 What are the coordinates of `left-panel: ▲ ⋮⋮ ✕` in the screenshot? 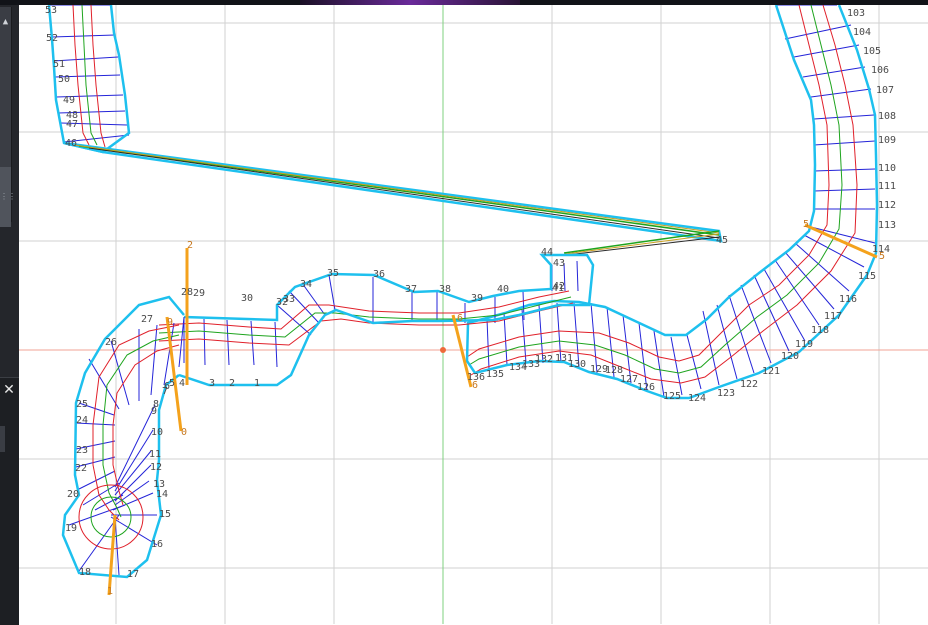 It's located at (9, 315).